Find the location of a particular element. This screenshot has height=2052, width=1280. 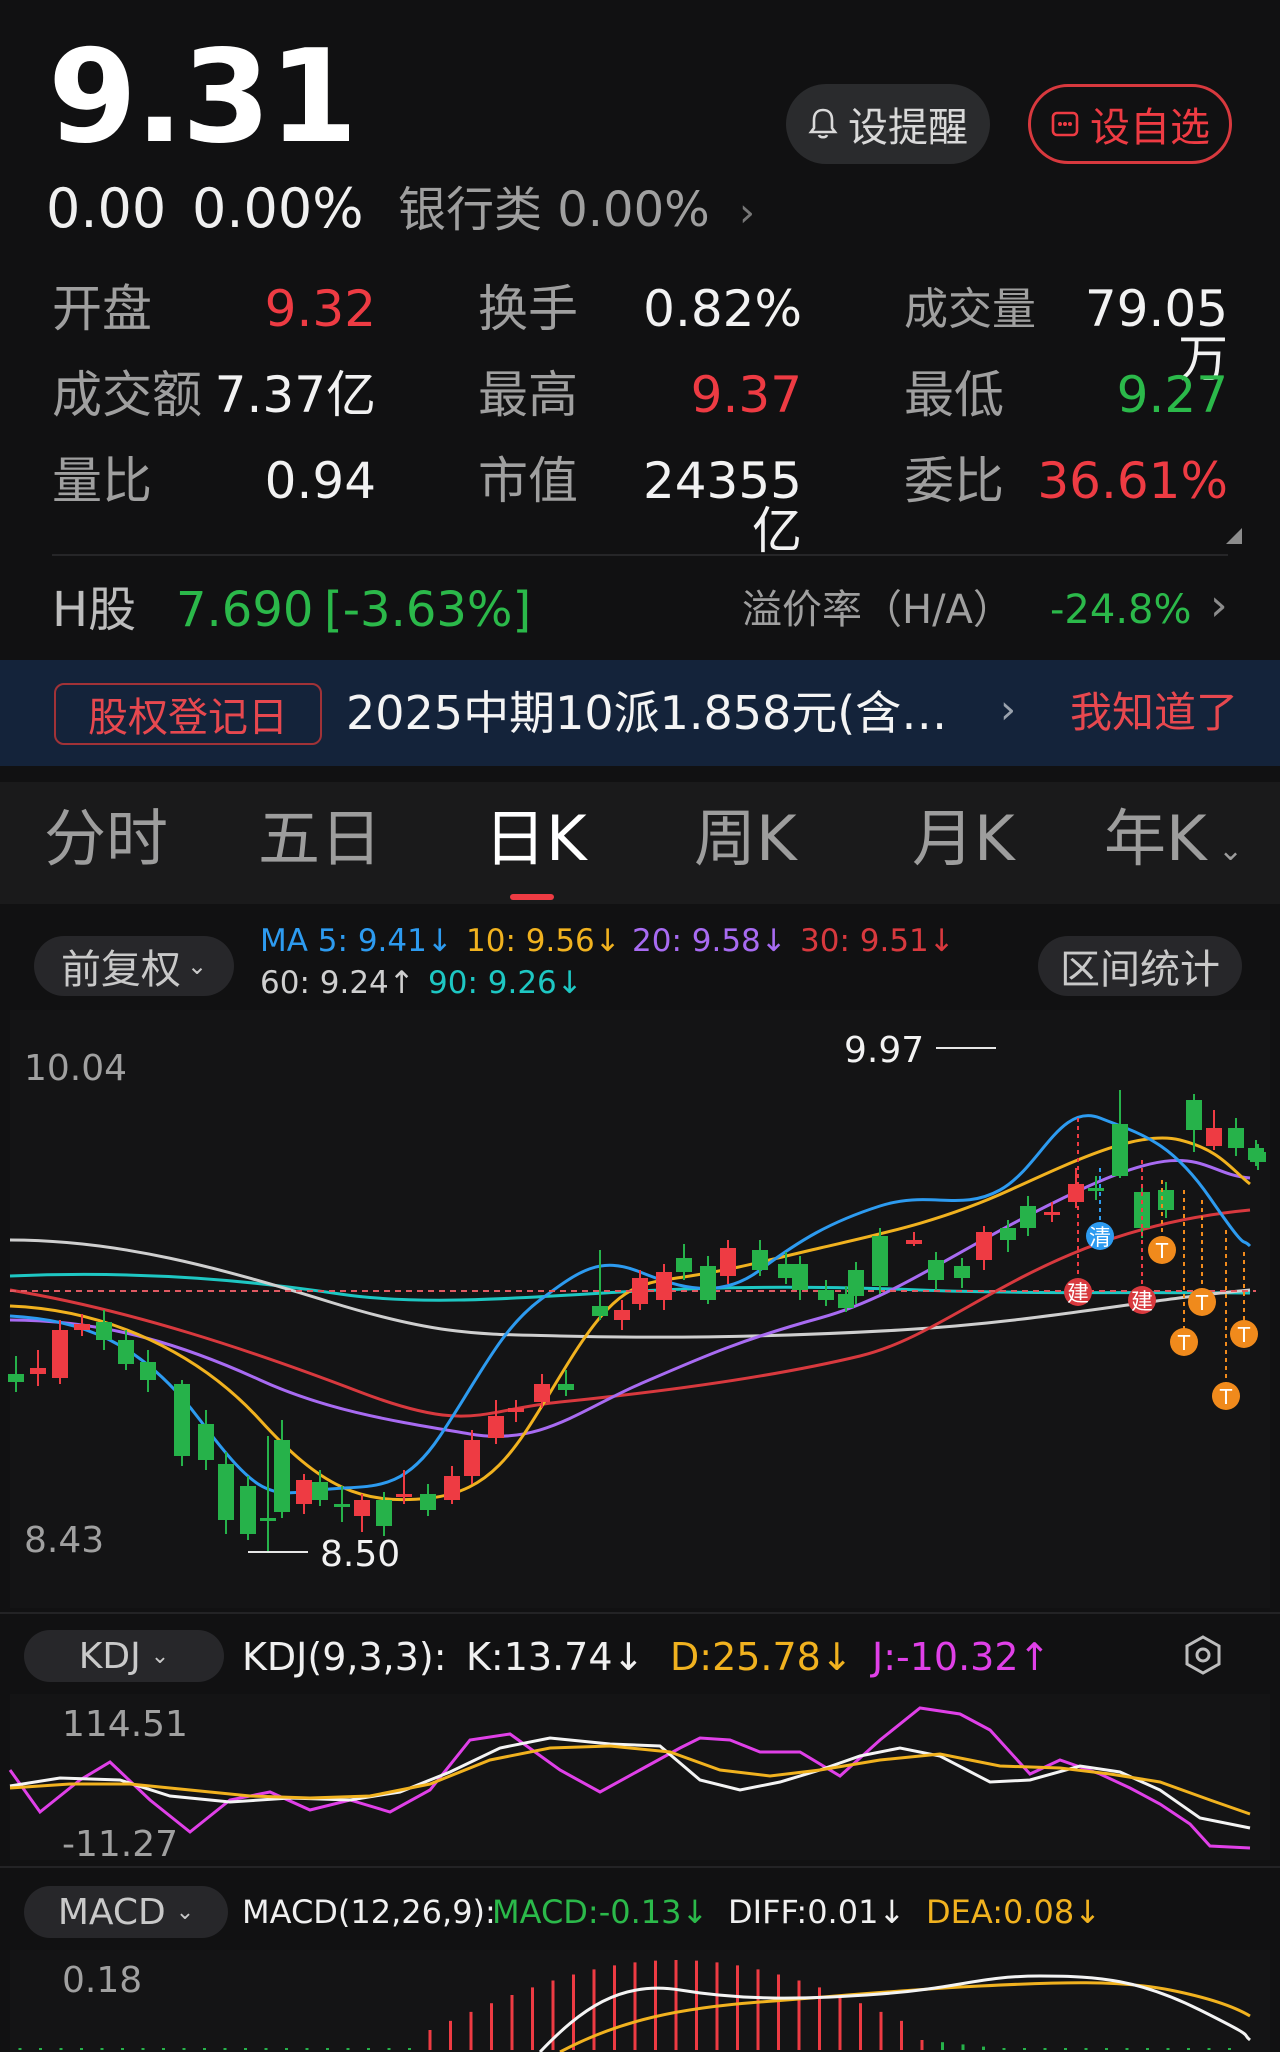

hshare-label: H股 is located at coordinates (94, 610).